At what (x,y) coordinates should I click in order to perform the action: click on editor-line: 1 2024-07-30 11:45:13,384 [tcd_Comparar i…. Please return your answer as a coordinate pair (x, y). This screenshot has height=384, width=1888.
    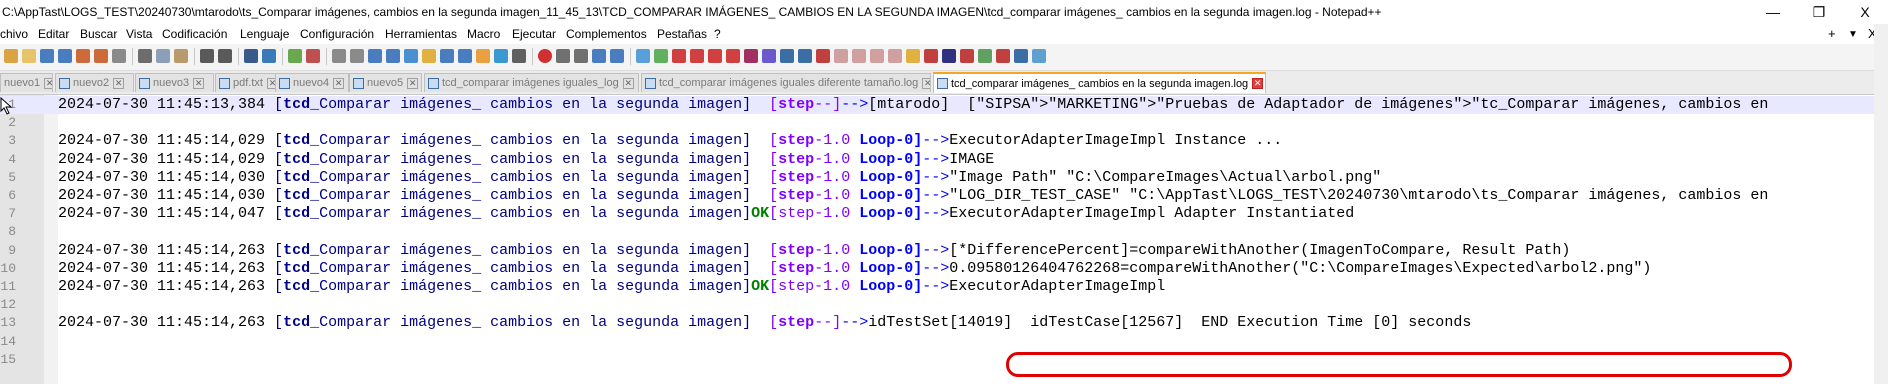
    Looking at the image, I should click on (944, 105).